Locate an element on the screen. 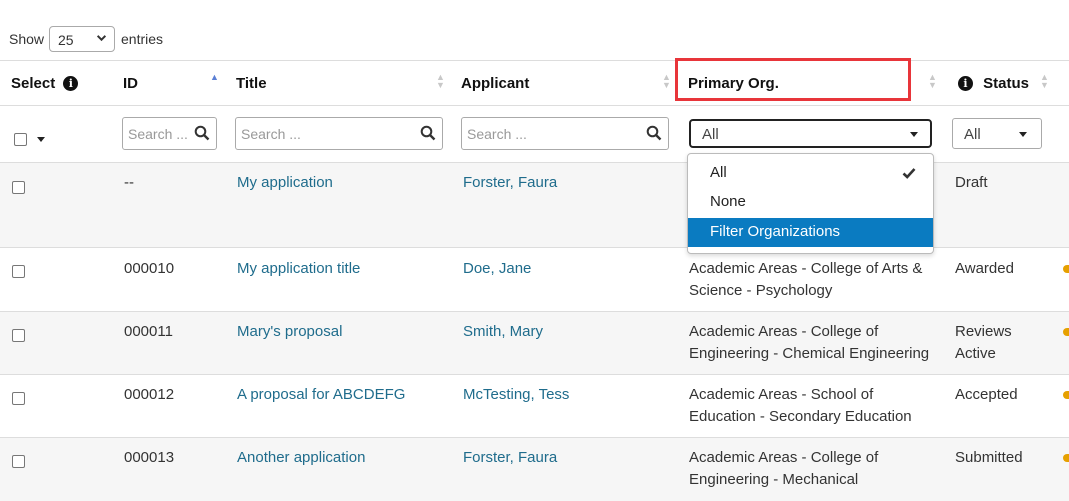 The width and height of the screenshot is (1069, 501). status-filter-select: All is located at coordinates (997, 133).